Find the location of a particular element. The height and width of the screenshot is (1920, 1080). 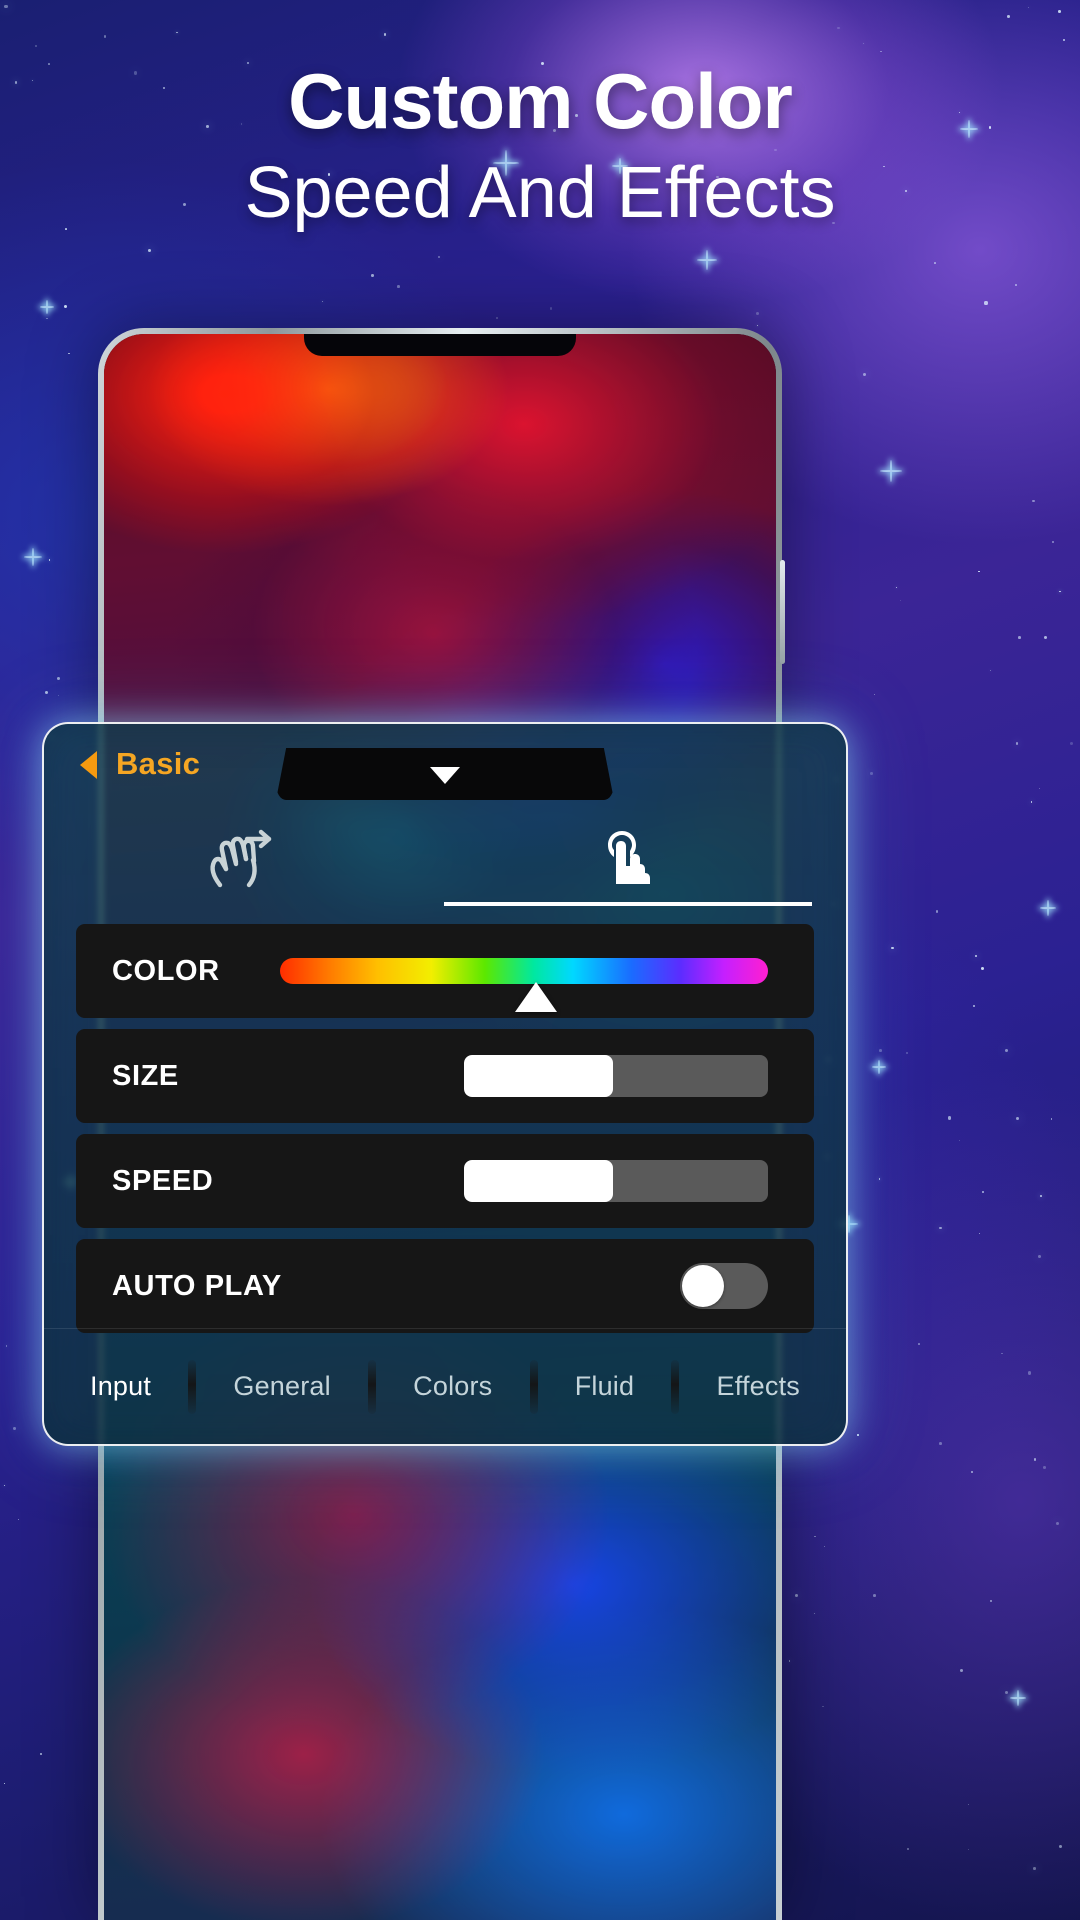

tab-effects: Effects is located at coordinates (758, 1386).